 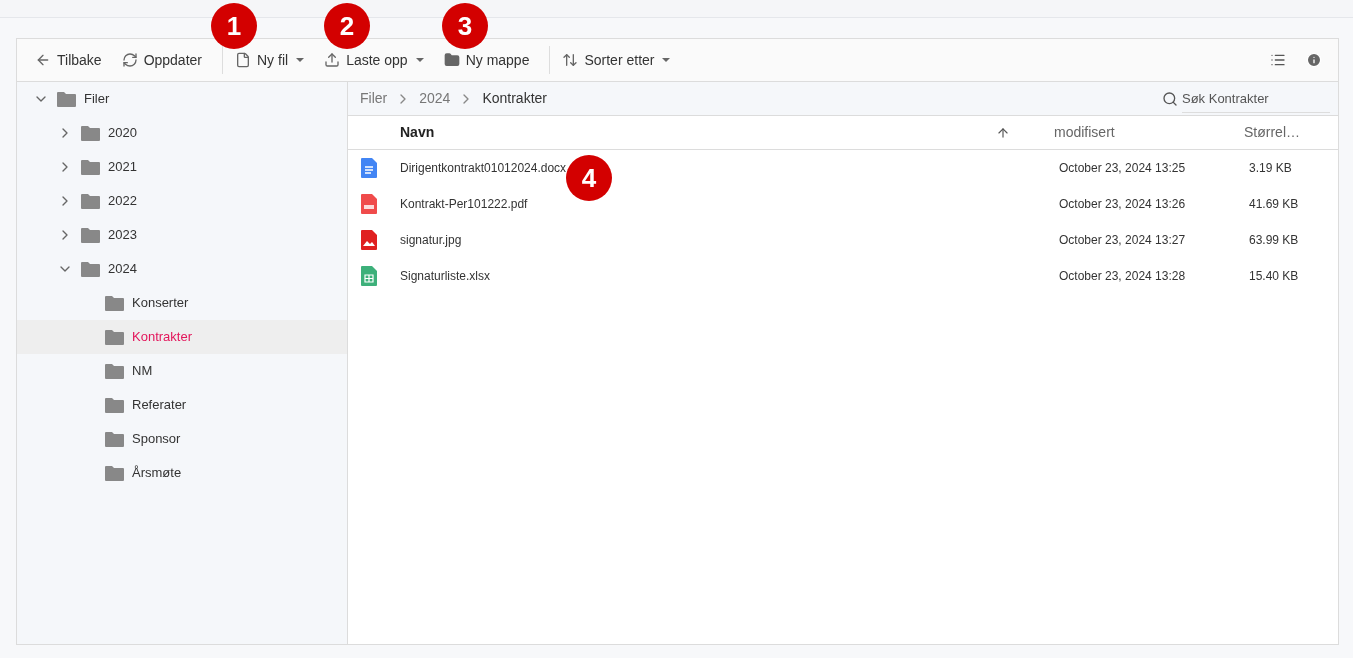 I want to click on refresh-icon, so click(x=129, y=60).